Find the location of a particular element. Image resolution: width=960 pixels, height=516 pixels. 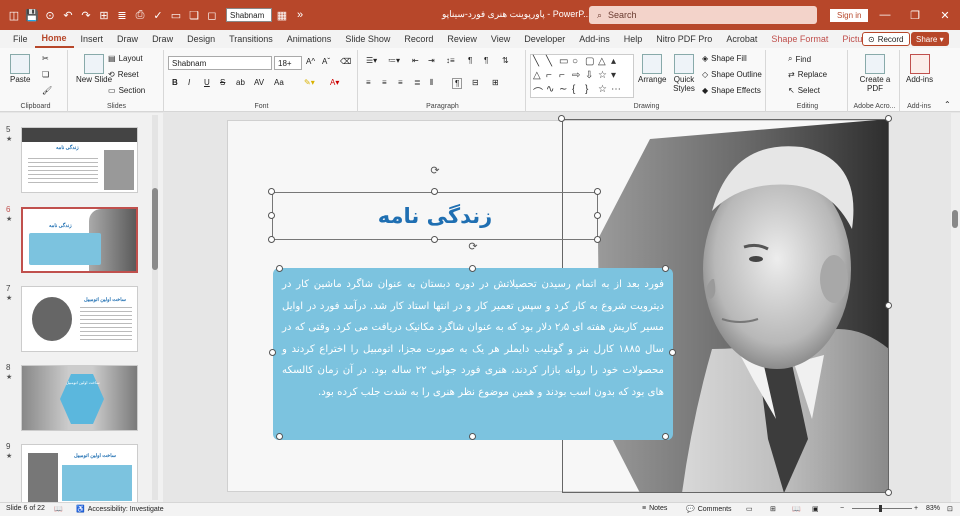

char-spacing-button: AV is located at coordinates (259, 82).